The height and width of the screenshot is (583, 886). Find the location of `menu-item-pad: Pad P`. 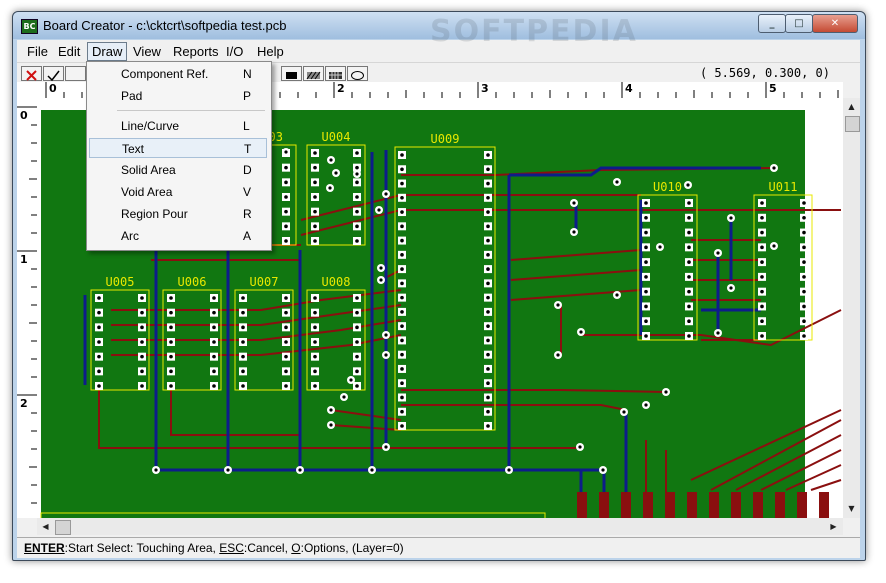

menu-item-pad: Pad P is located at coordinates (178, 96).